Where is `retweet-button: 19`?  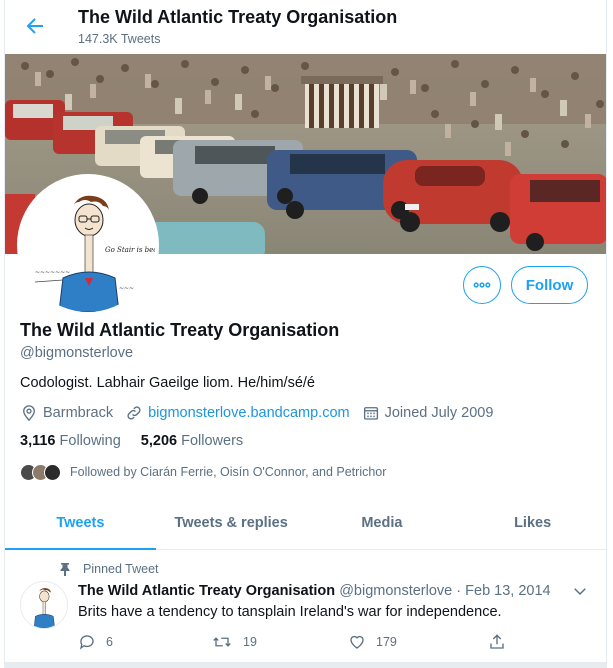 retweet-button: 19 is located at coordinates (234, 642).